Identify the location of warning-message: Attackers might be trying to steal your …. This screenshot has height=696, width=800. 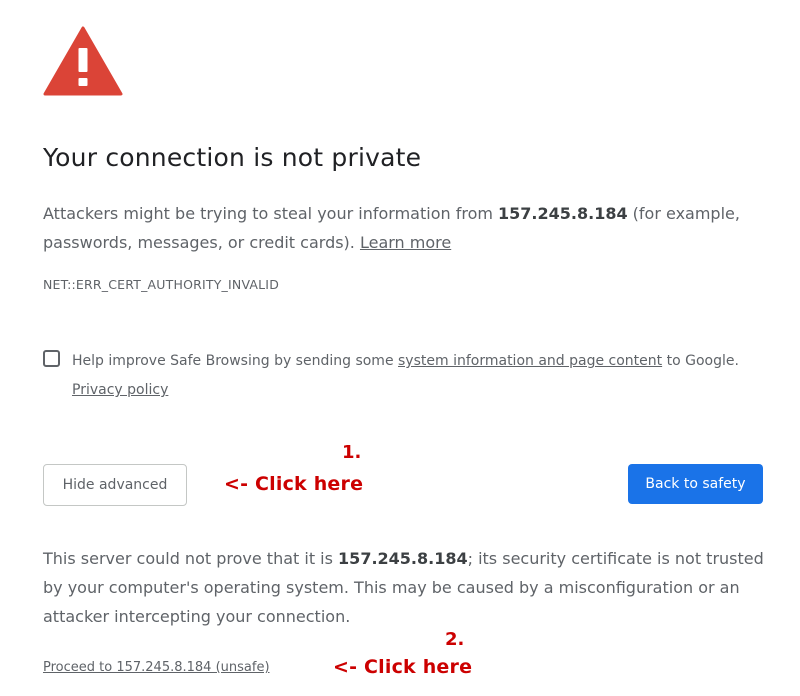
(393, 228).